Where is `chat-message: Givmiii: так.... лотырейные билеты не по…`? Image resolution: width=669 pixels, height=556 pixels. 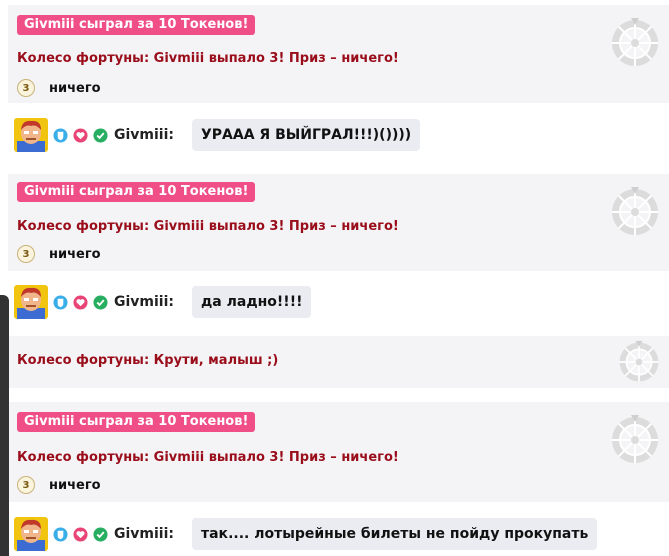 chat-message: Givmiii: так.... лотырейные билеты не по… is located at coordinates (306, 534).